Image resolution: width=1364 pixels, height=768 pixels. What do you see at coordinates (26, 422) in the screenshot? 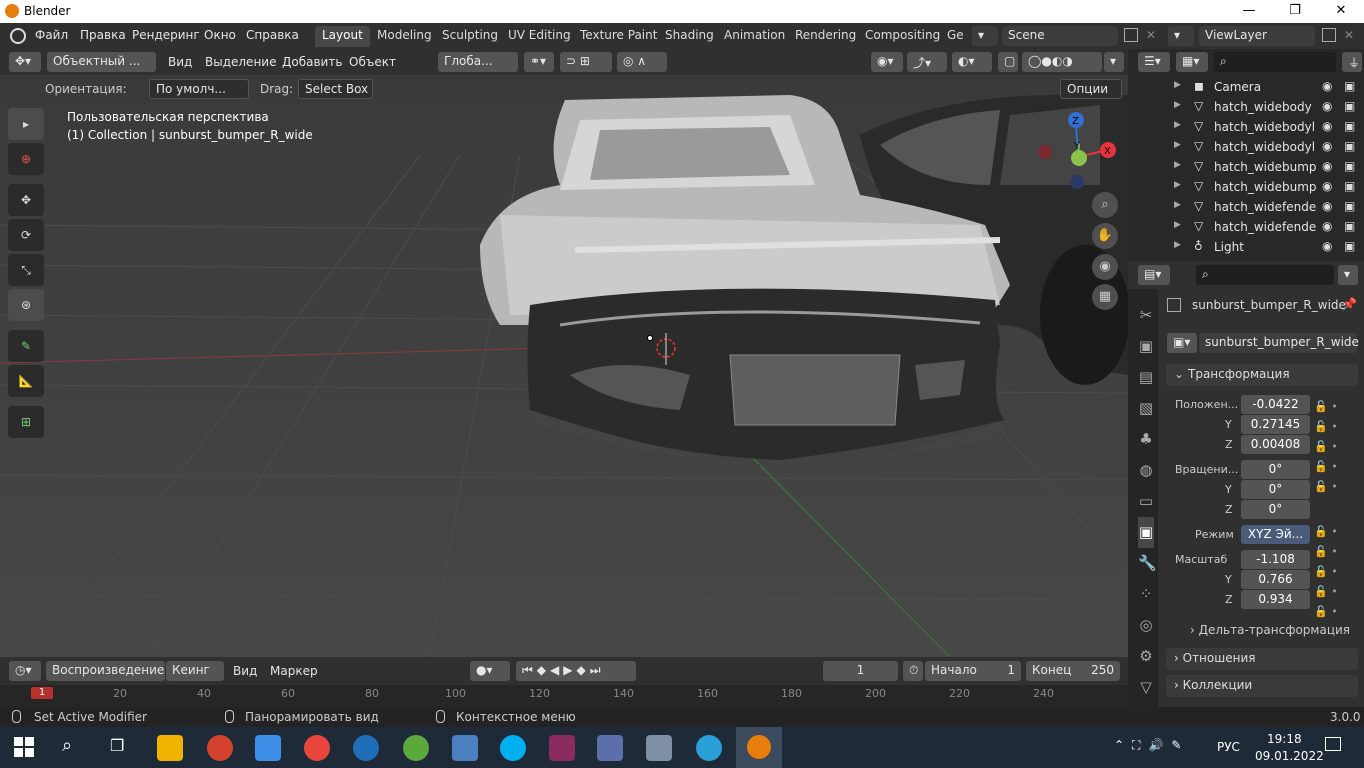
I see `add-cube-tool-icon: ⊞` at bounding box center [26, 422].